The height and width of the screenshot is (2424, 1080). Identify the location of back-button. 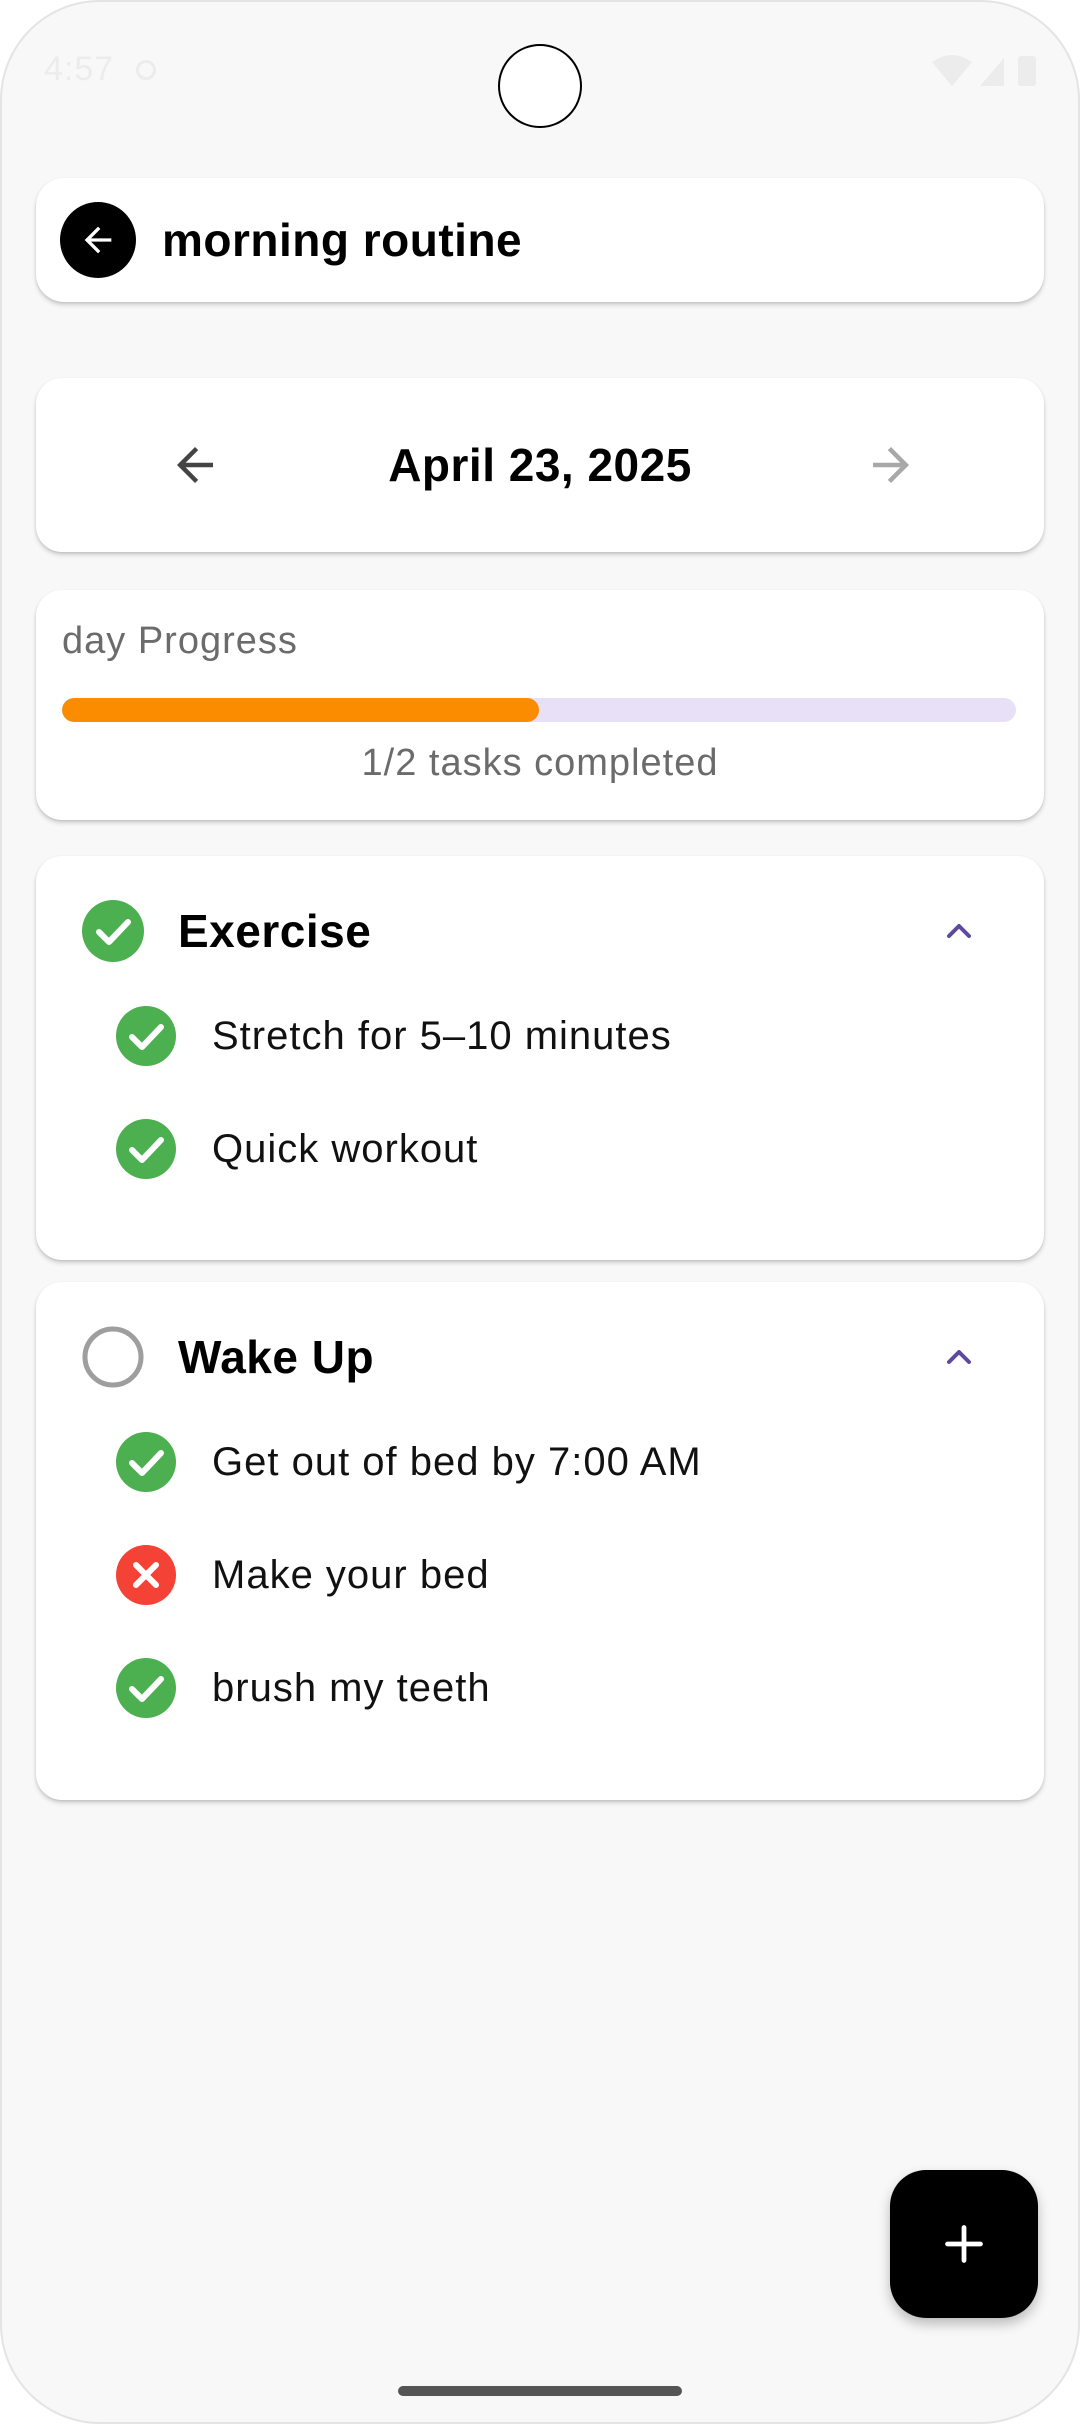
(98, 240).